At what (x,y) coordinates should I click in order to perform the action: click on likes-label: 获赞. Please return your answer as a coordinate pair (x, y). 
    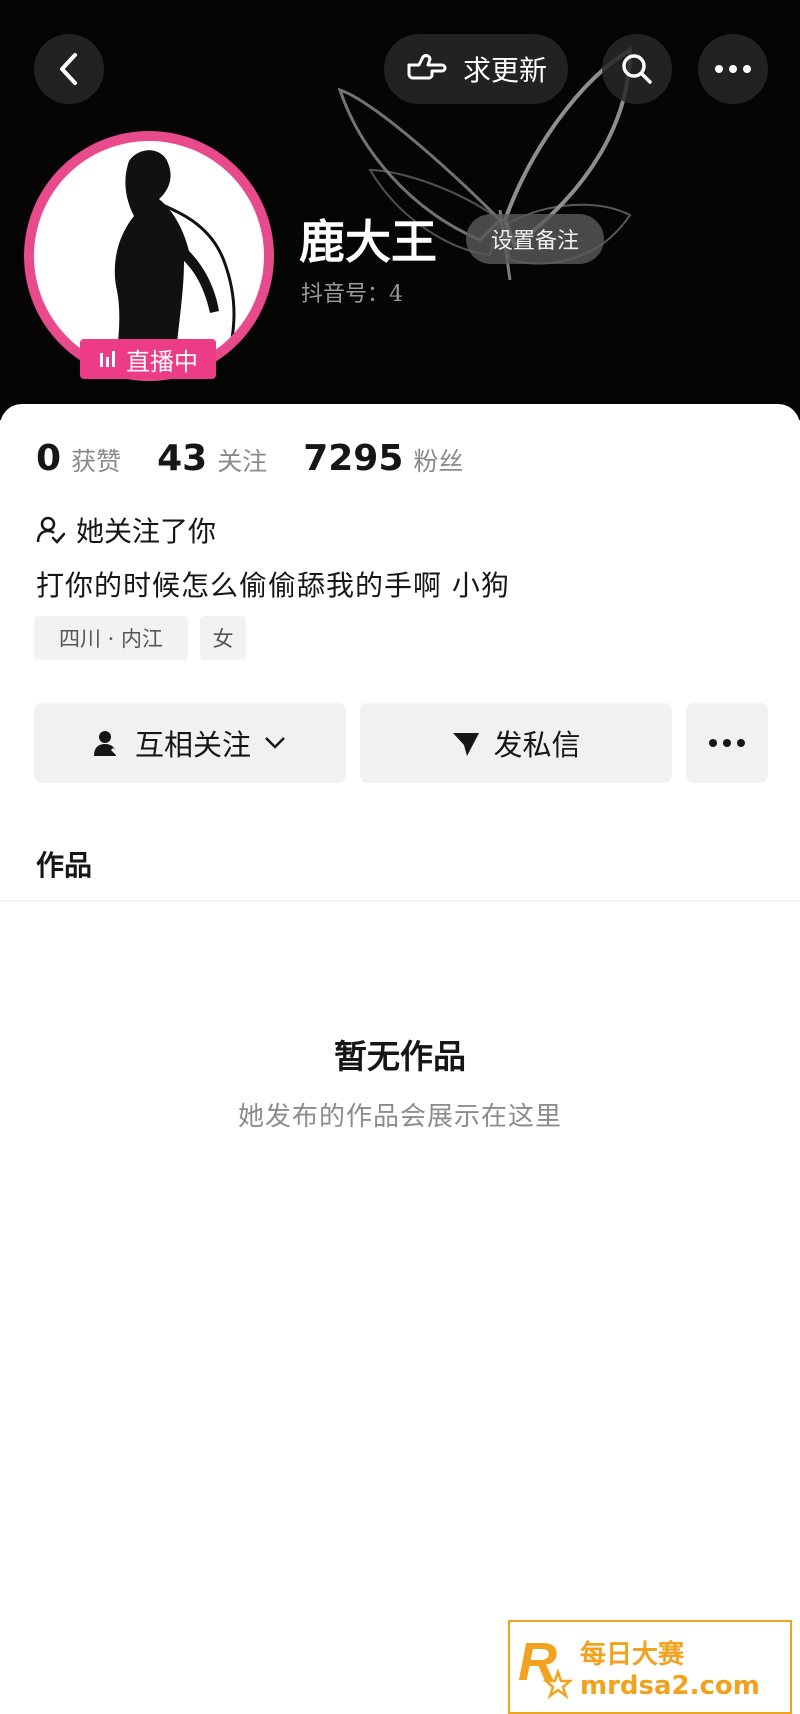
    Looking at the image, I should click on (96, 461).